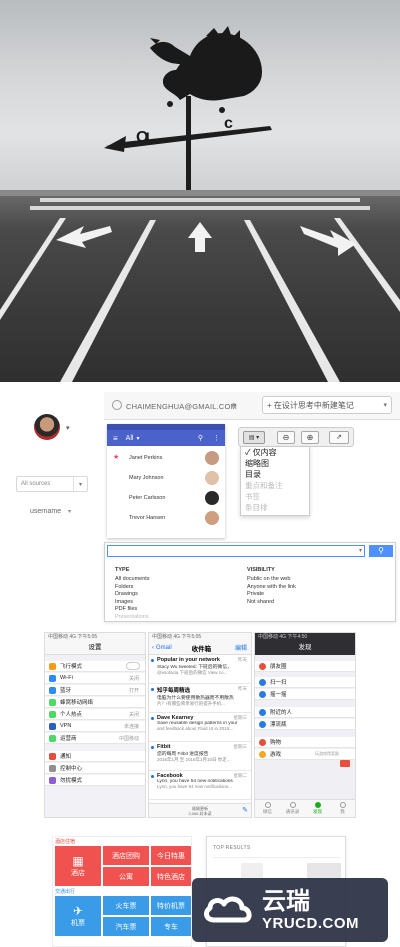 The width and height of the screenshot is (400, 947). Describe the element at coordinates (71, 715) in the screenshot. I see `settings-row-label: 个人热点` at that location.